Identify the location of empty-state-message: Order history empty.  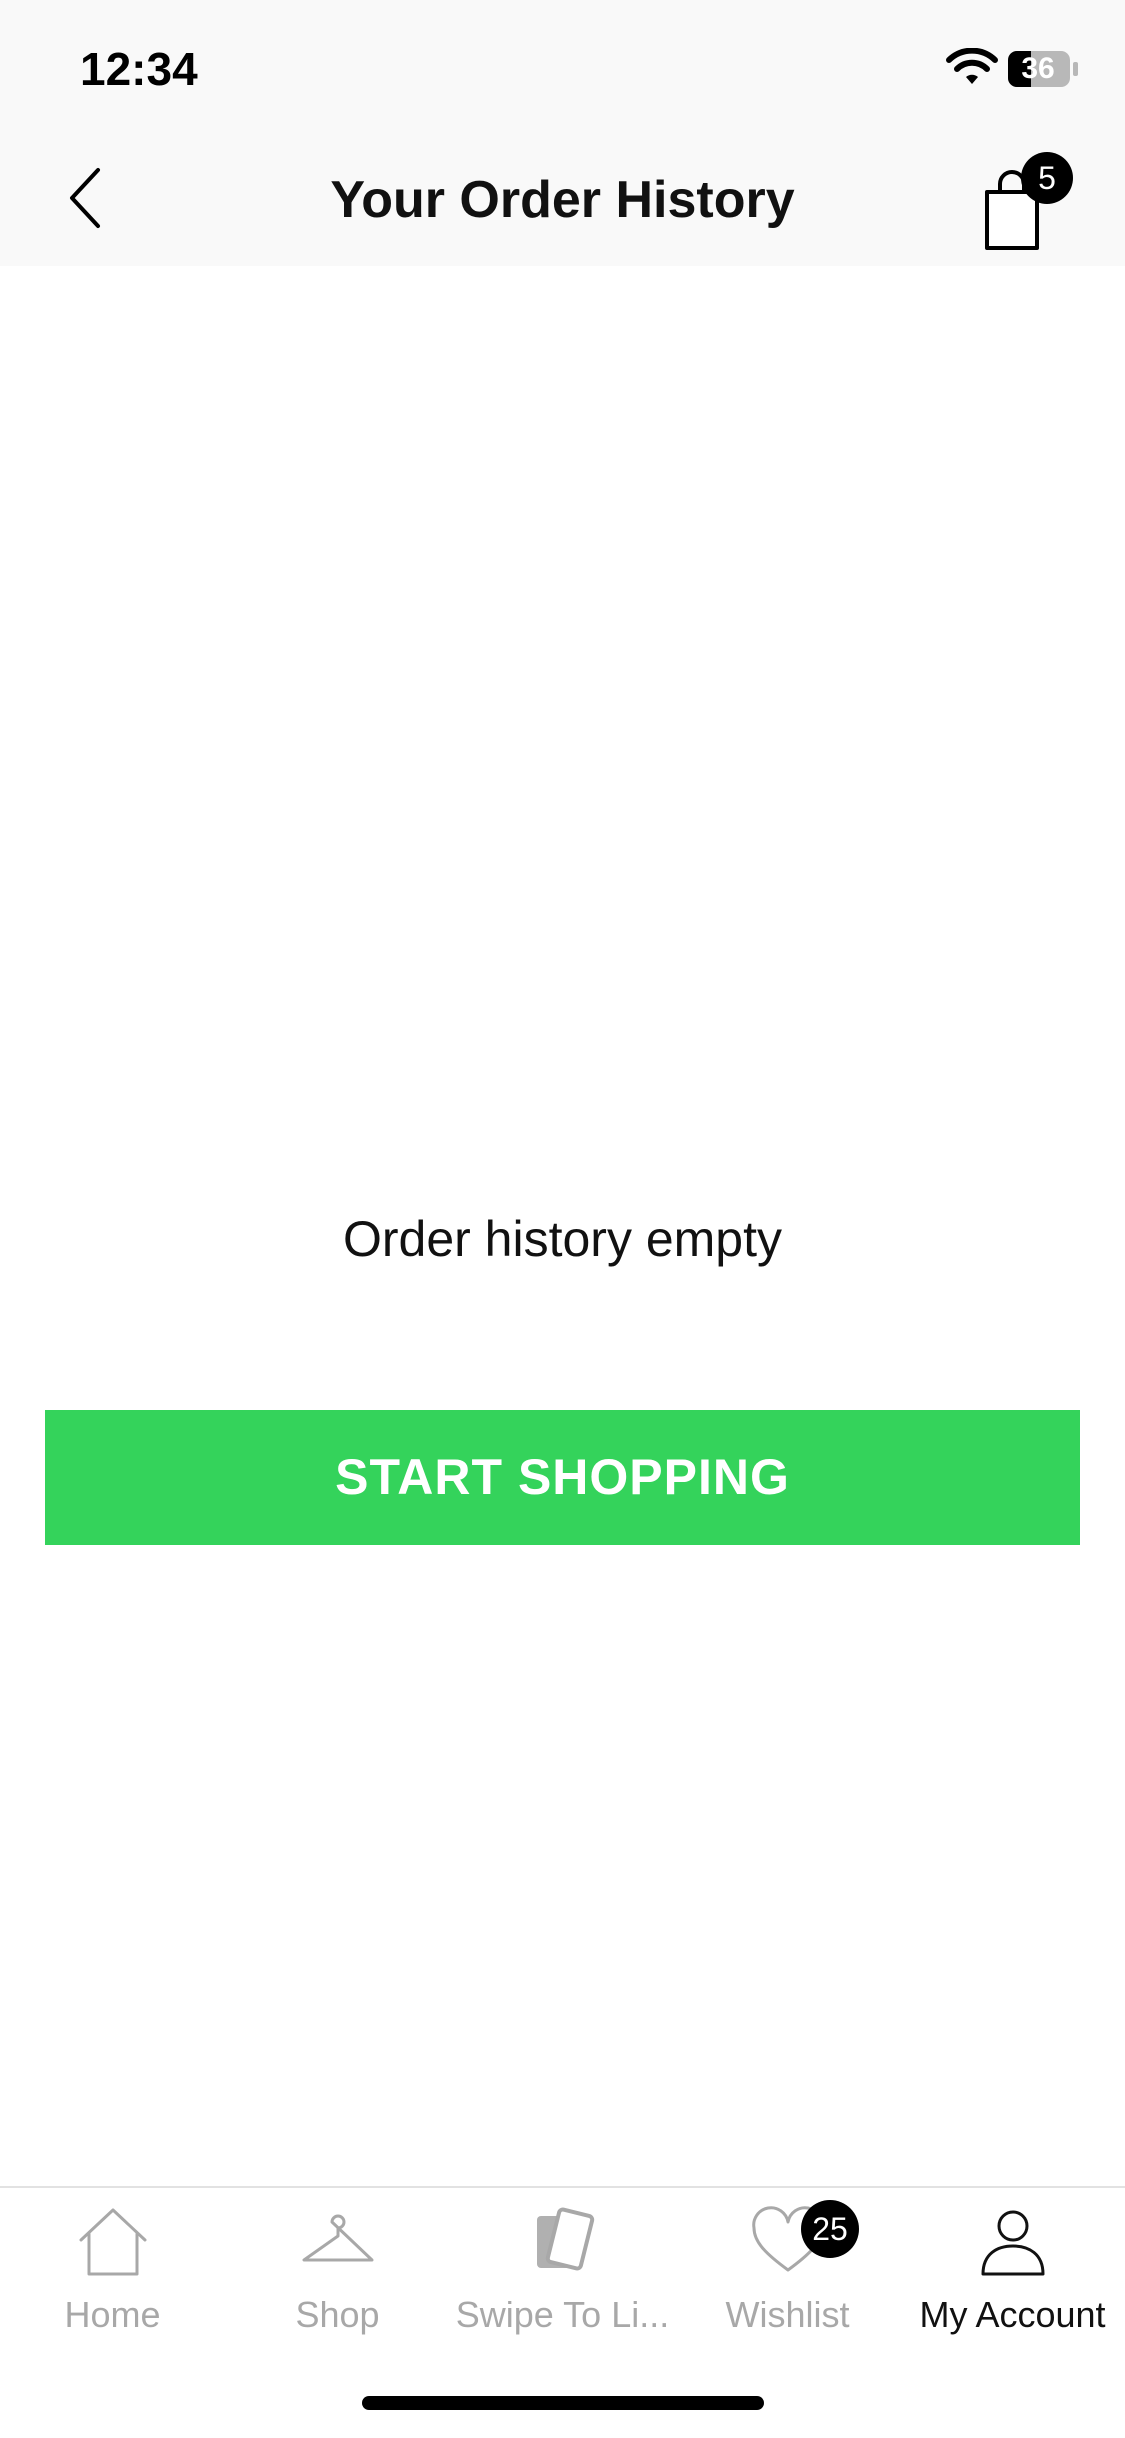
(562, 1239).